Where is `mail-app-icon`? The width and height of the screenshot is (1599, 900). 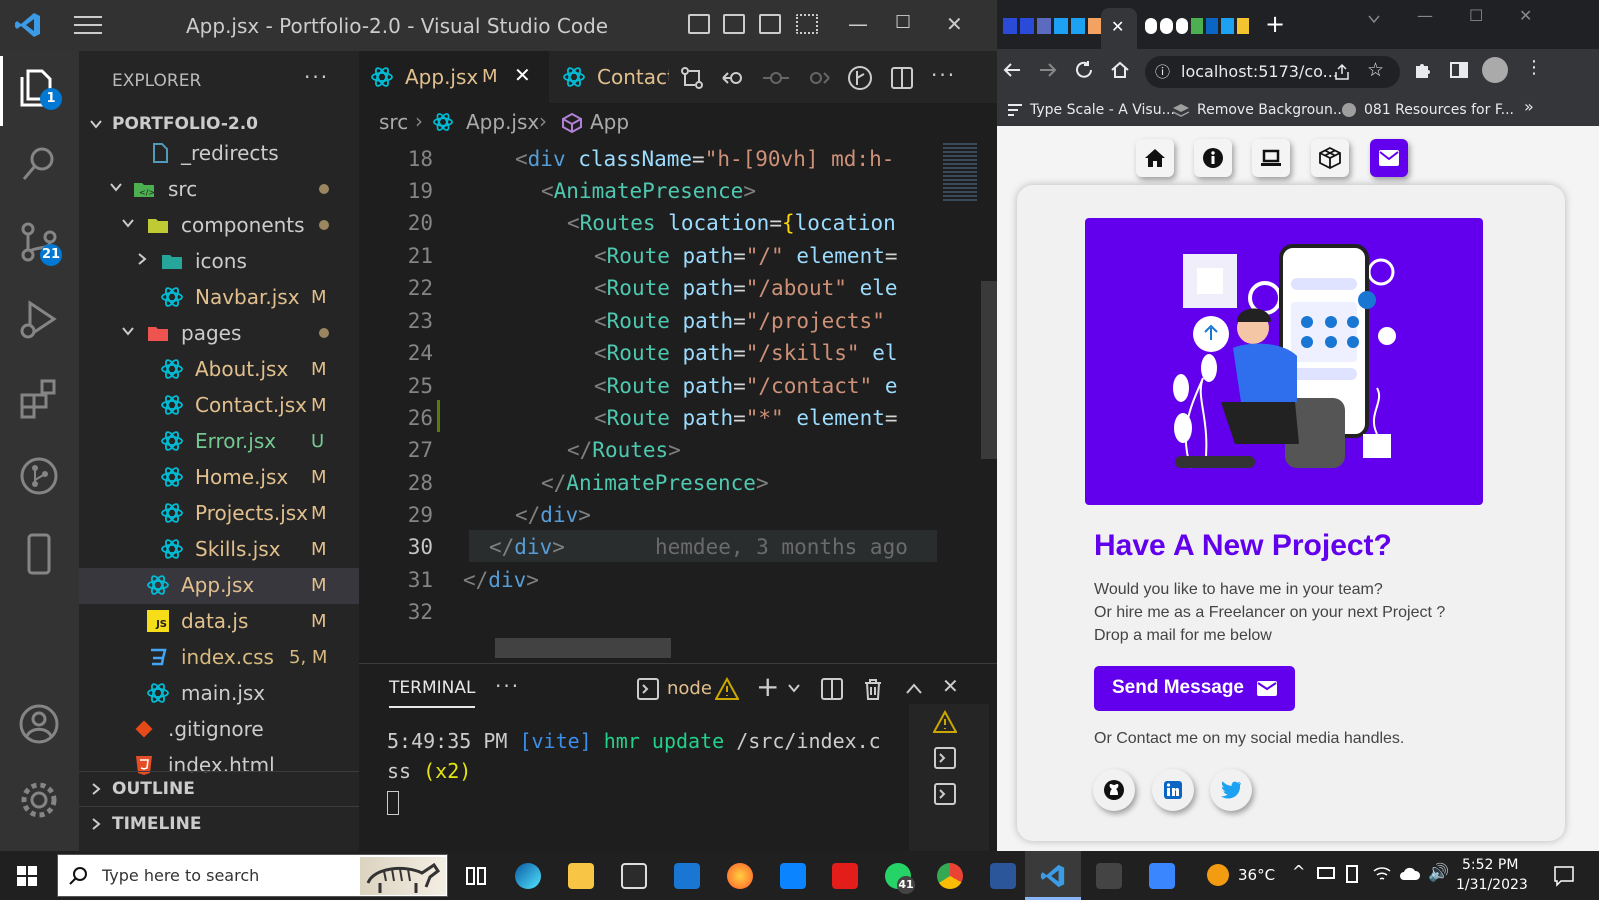
mail-app-icon is located at coordinates (687, 876).